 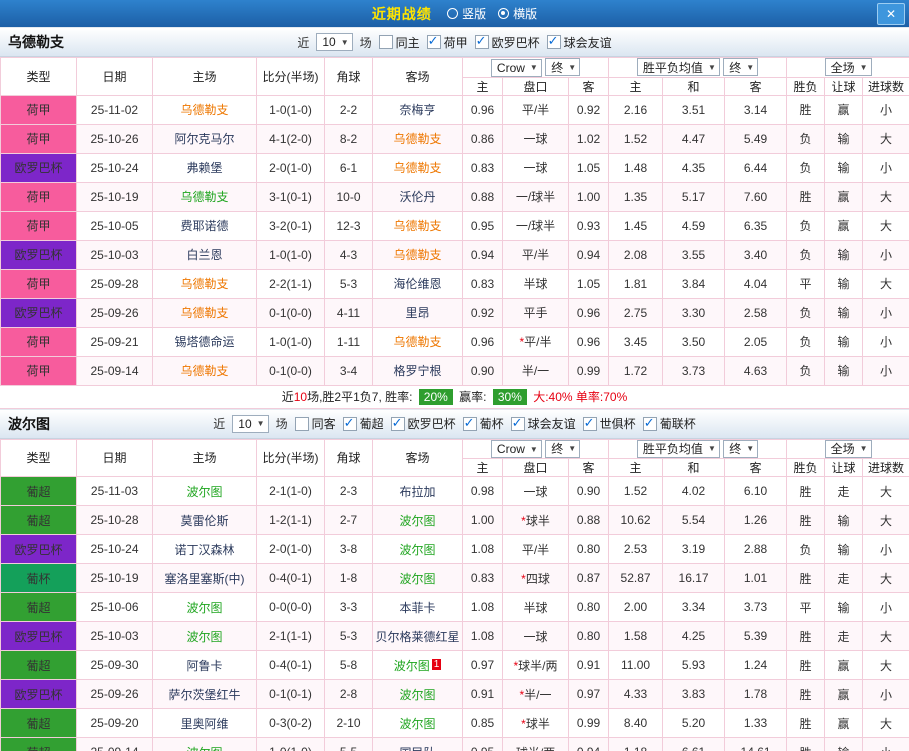 I want to click on match-date: 25-10-05, so click(x=114, y=225).